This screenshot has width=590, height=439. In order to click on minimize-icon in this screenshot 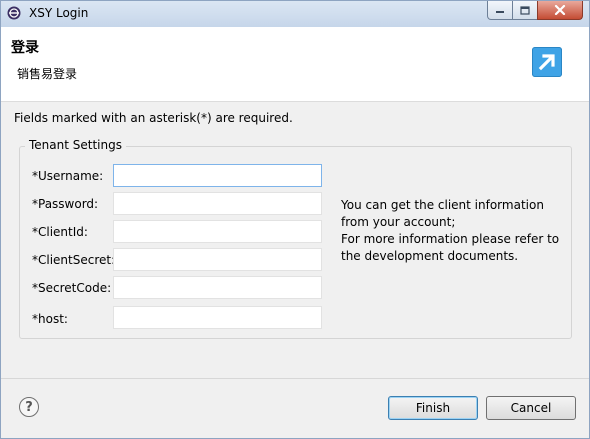, I will do `click(500, 12)`.